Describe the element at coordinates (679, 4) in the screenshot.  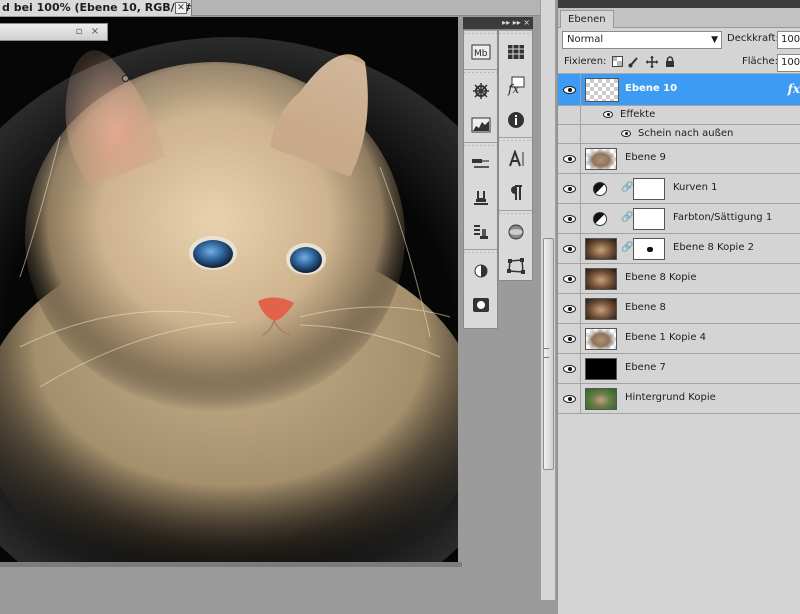
I see `panel-collapse-bar` at that location.